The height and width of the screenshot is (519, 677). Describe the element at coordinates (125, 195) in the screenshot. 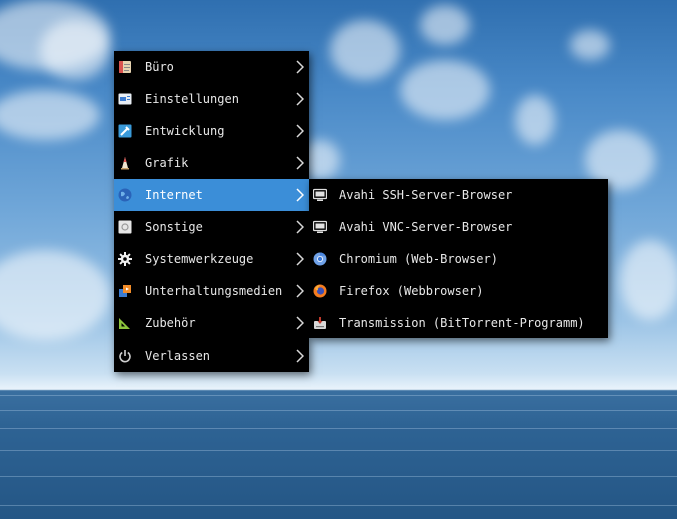

I see `globe-icon` at that location.